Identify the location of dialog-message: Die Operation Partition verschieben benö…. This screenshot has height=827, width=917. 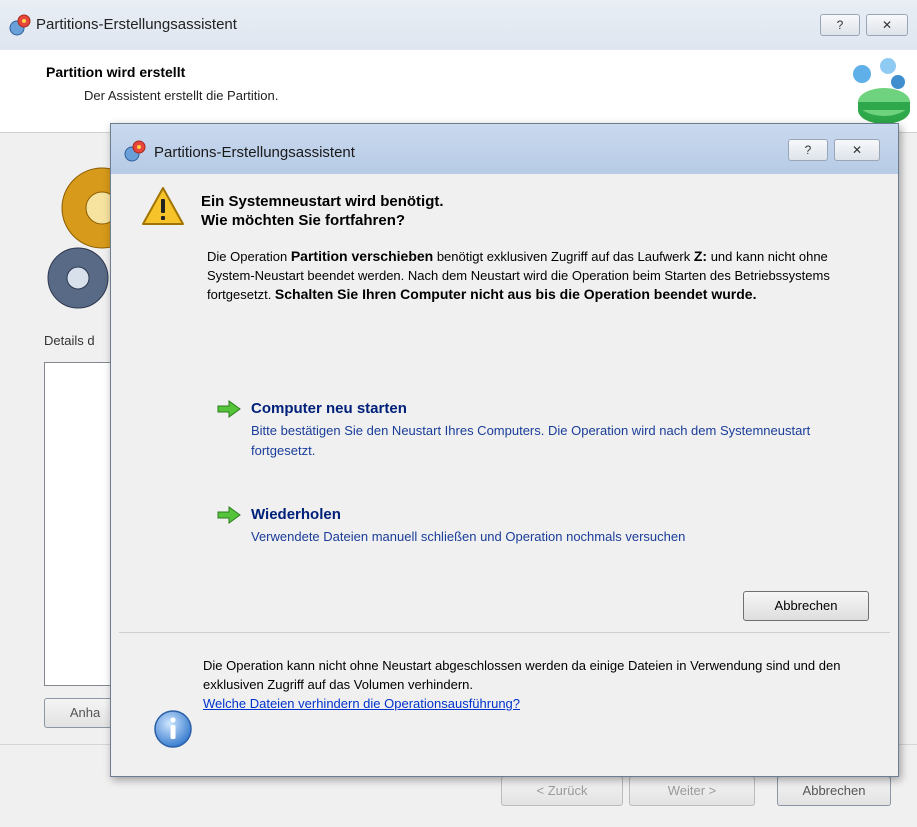
(532, 275).